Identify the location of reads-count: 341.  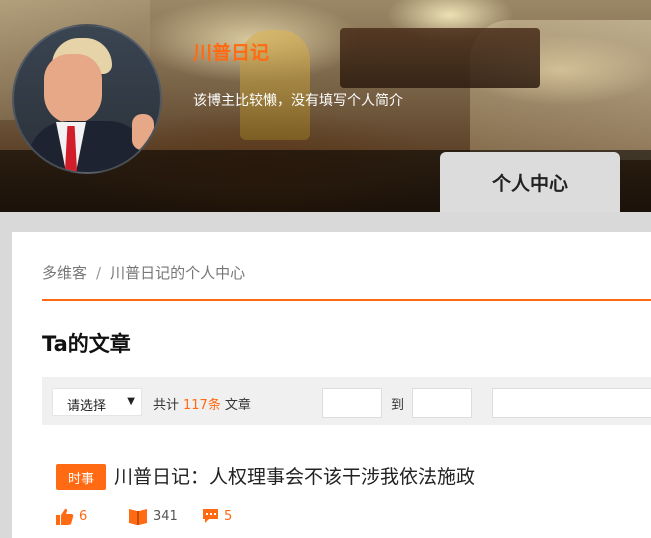
(165, 516).